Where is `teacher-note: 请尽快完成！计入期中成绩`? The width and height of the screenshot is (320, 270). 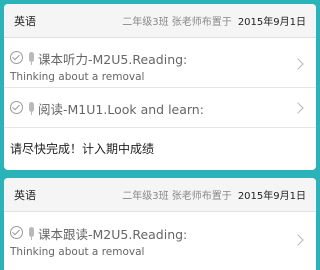 teacher-note: 请尽快完成！计入期中成绩 is located at coordinates (82, 149).